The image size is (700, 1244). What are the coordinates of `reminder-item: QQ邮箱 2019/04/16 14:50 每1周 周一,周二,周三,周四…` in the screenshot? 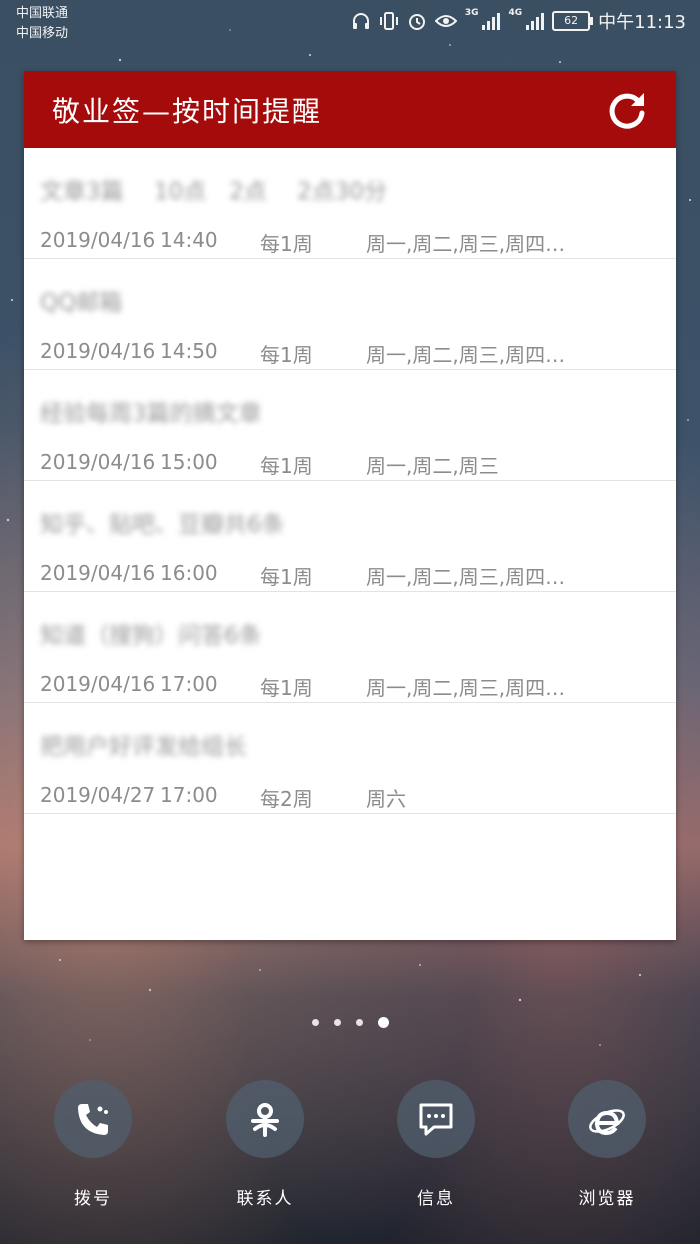 It's located at (350, 314).